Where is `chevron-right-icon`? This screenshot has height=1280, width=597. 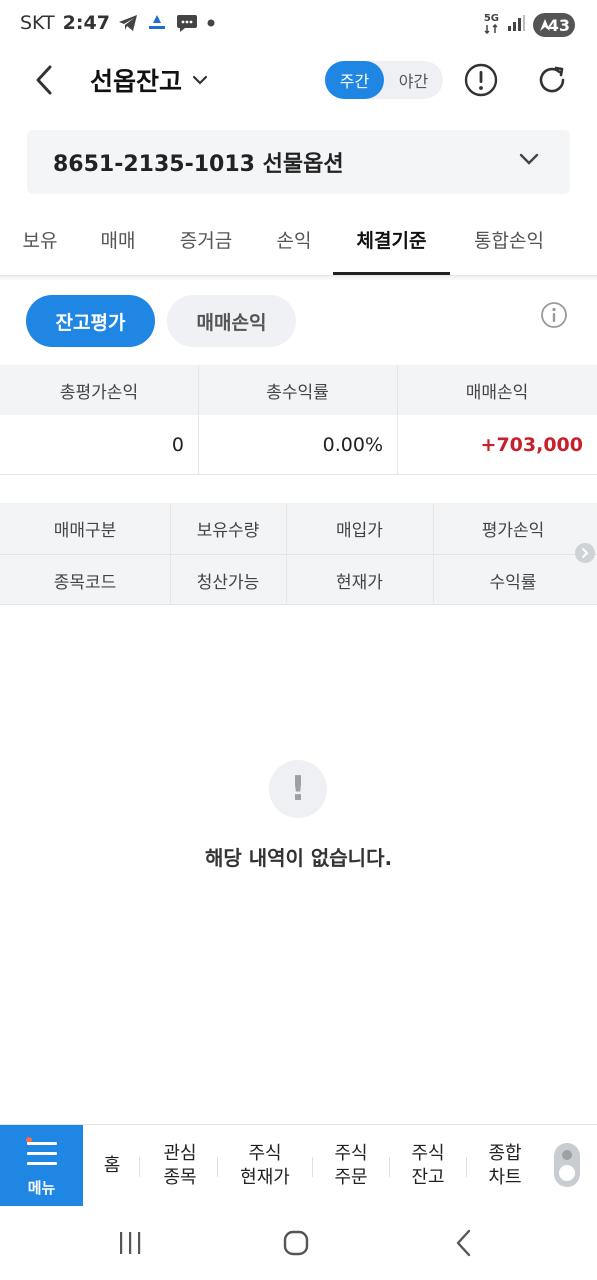
chevron-right-icon is located at coordinates (585, 553).